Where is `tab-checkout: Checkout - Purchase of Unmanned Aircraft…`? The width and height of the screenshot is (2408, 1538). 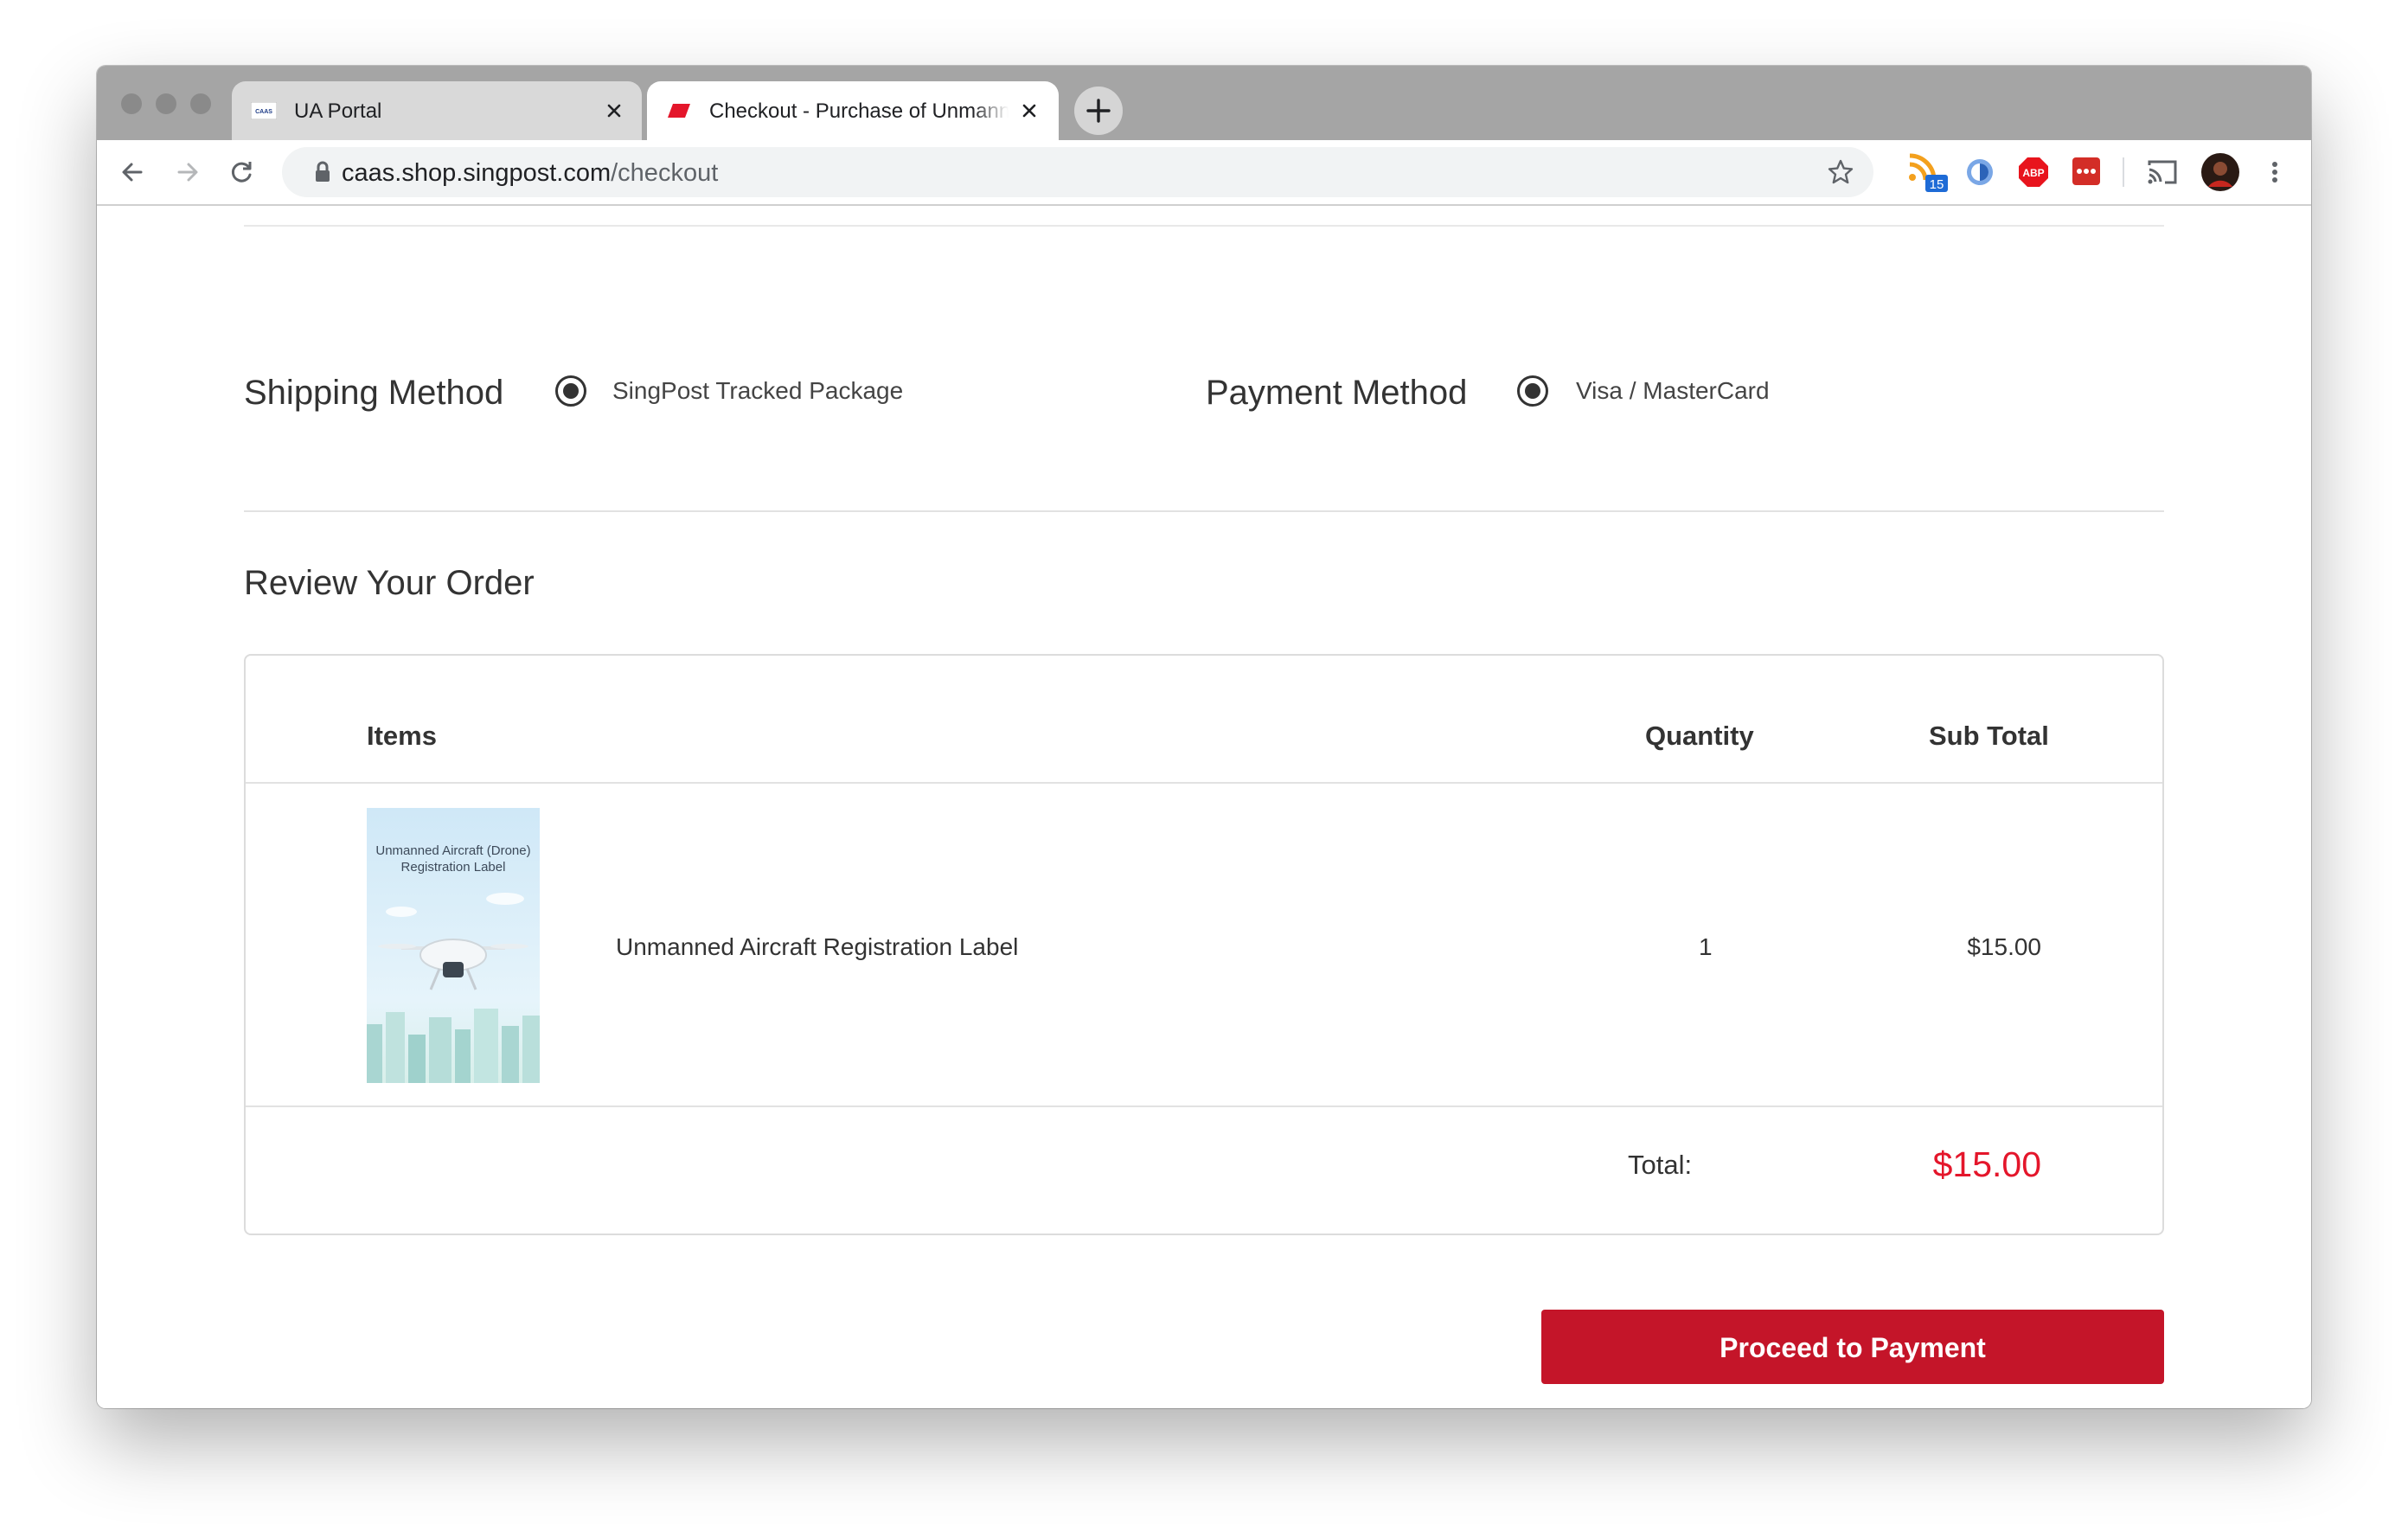
tab-checkout: Checkout - Purchase of Unmanned Aircraft… is located at coordinates (853, 111).